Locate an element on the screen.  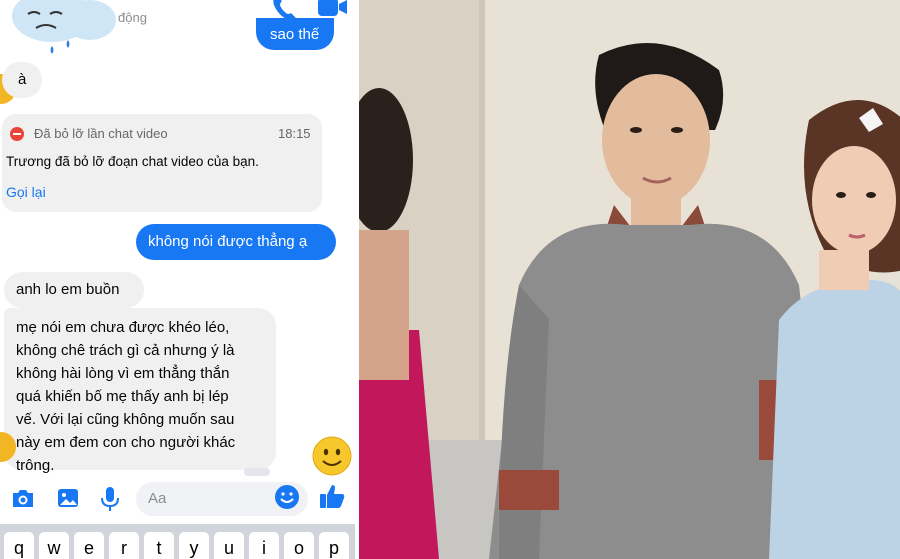
missed-call-title: Đã bỏ lỡ lần chat video is located at coordinates (101, 133).